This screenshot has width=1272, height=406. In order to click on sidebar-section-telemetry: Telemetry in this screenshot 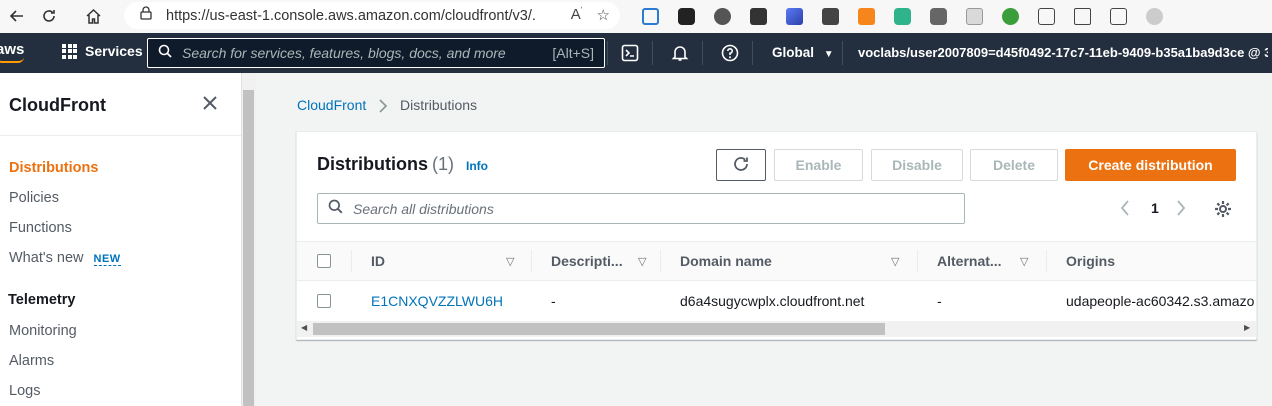, I will do `click(42, 300)`.